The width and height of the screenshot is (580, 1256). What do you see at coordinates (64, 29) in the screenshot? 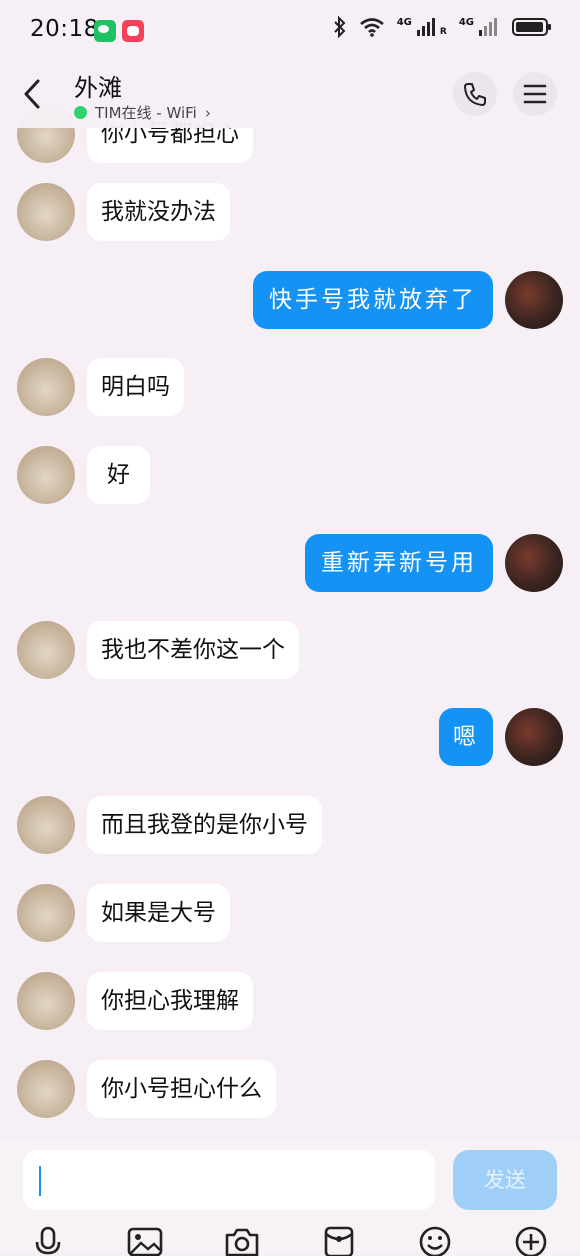
I see `status-time: 20:18` at bounding box center [64, 29].